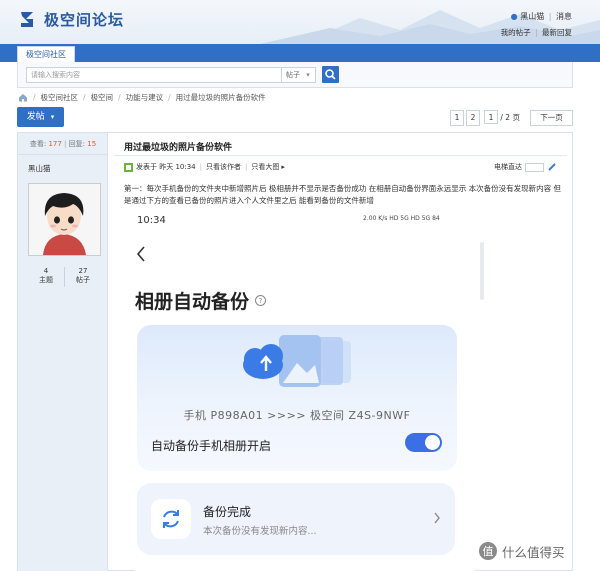 This screenshot has width=600, height=571. Describe the element at coordinates (92, 144) in the screenshot. I see `replies-count: 15` at that location.